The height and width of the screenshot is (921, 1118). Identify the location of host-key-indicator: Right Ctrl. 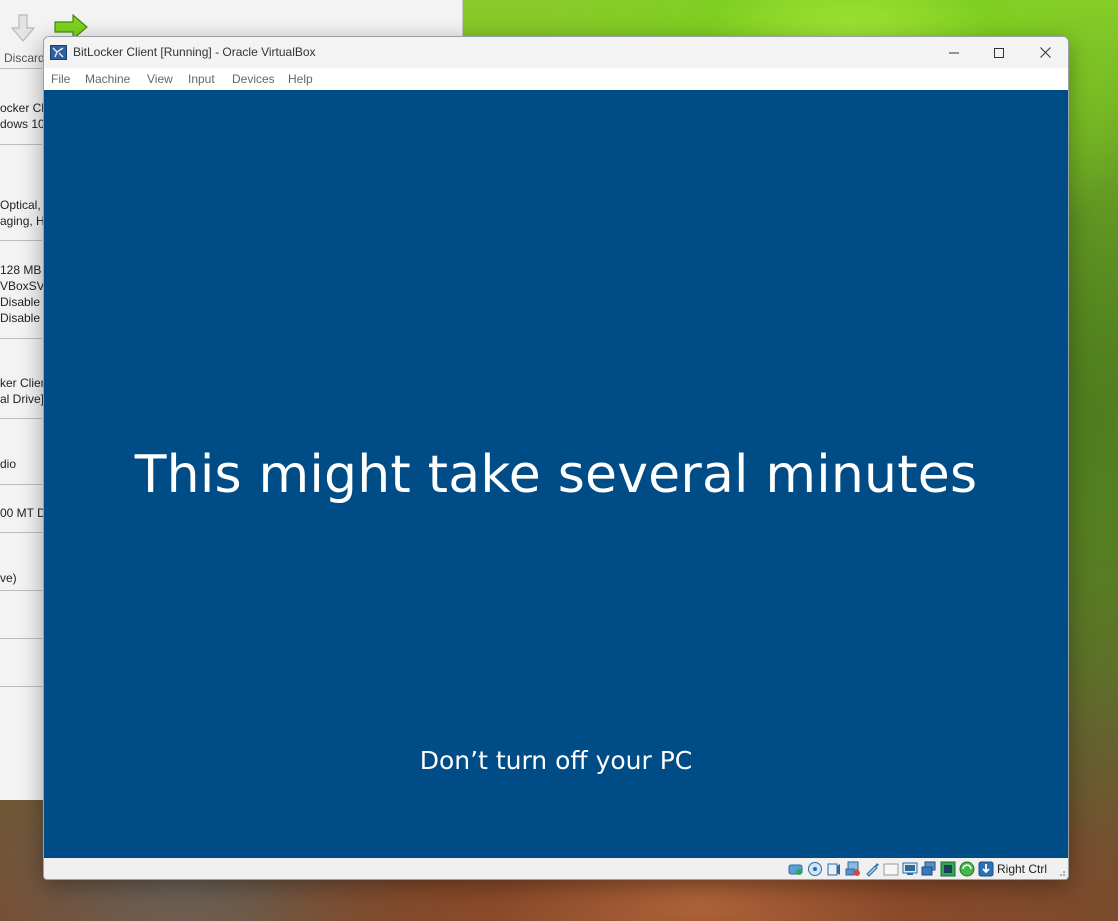
(1022, 869).